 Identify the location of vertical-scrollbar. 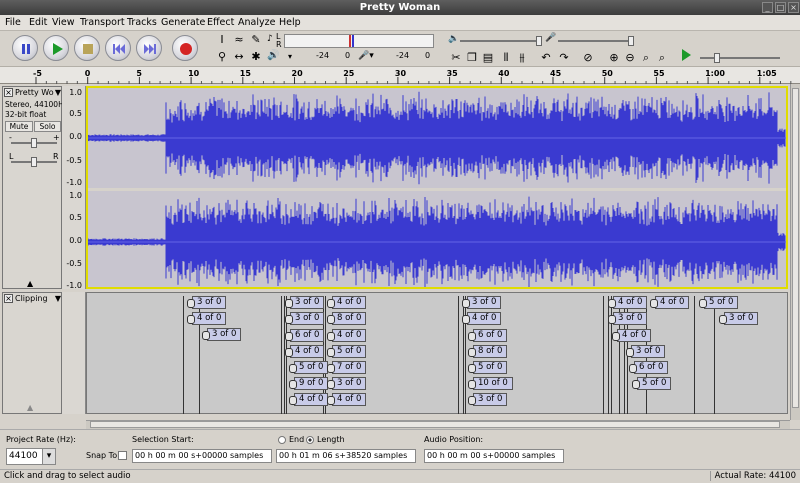
(795, 252).